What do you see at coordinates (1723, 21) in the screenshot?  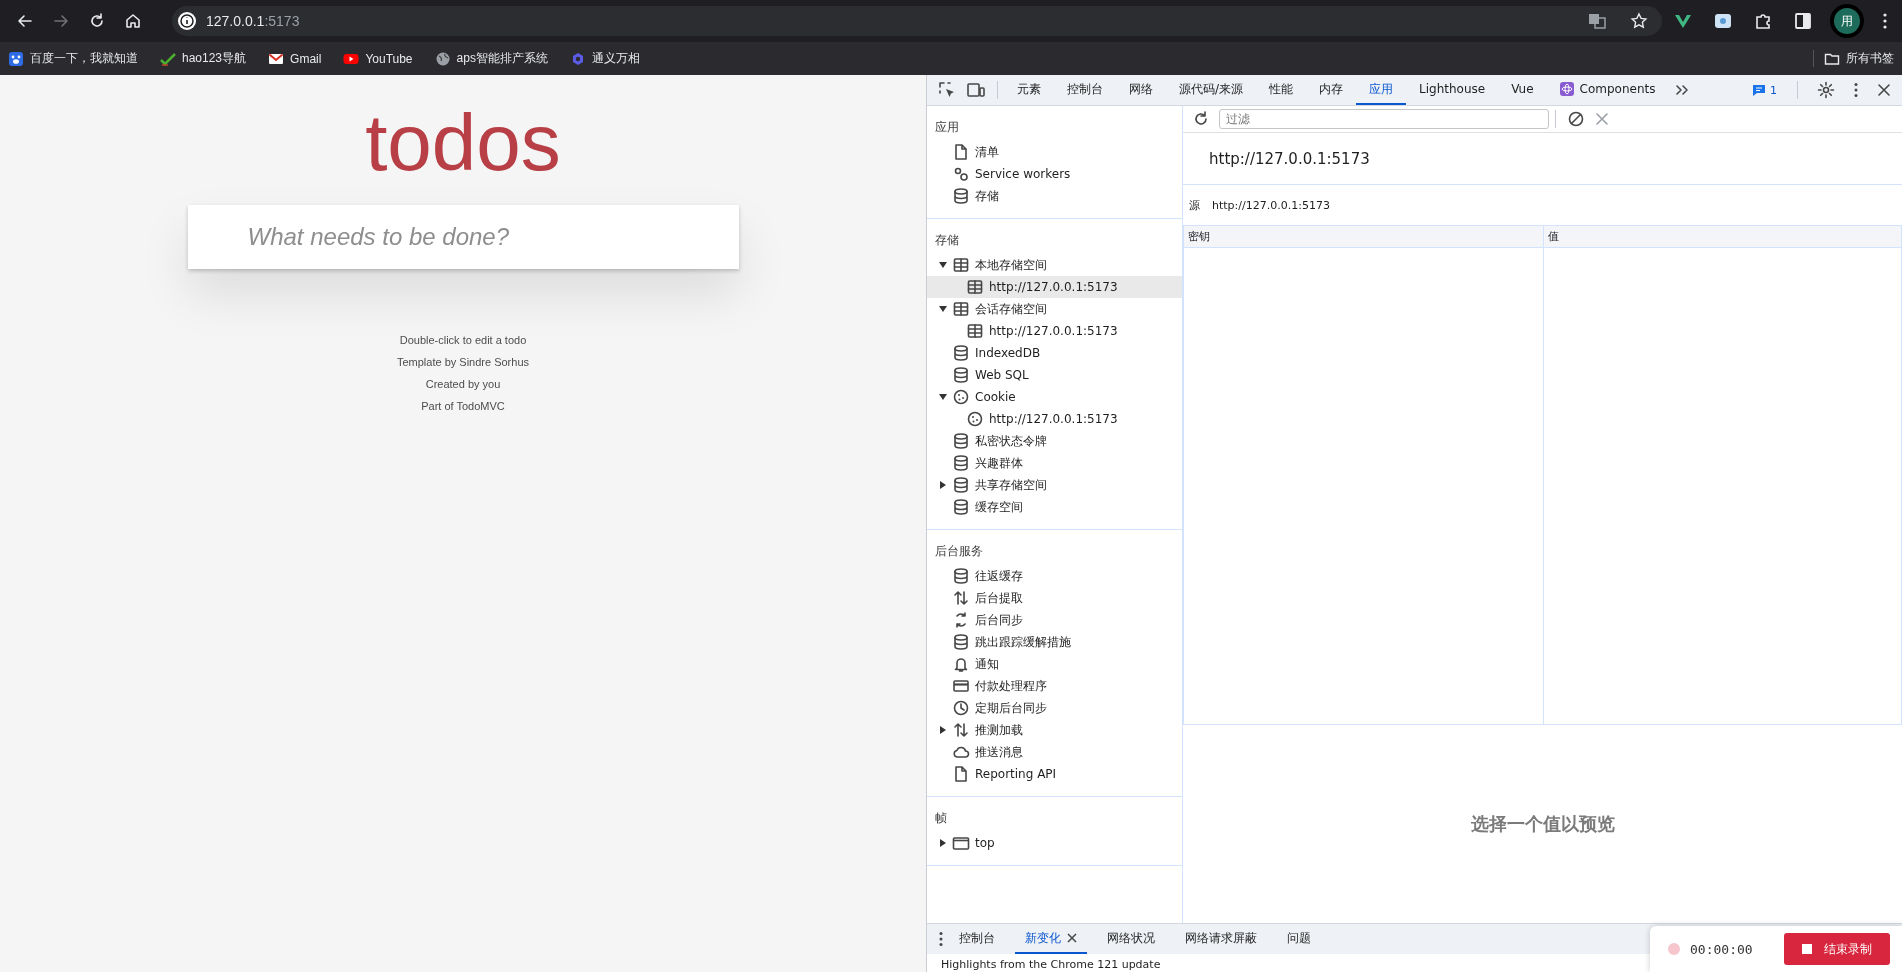 I see `extension-icon` at bounding box center [1723, 21].